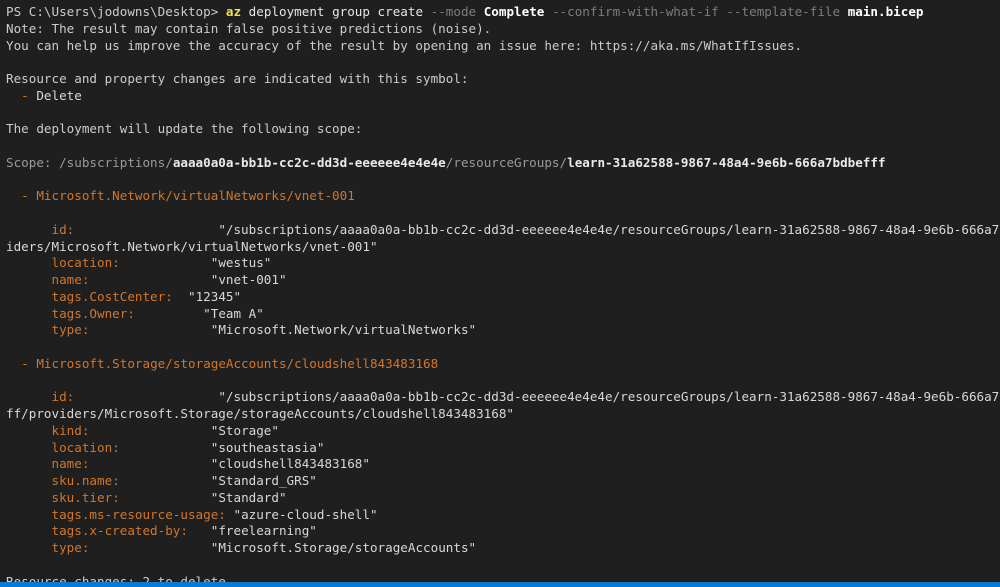 Image resolution: width=1000 pixels, height=587 pixels. I want to click on status-bar, so click(500, 584).